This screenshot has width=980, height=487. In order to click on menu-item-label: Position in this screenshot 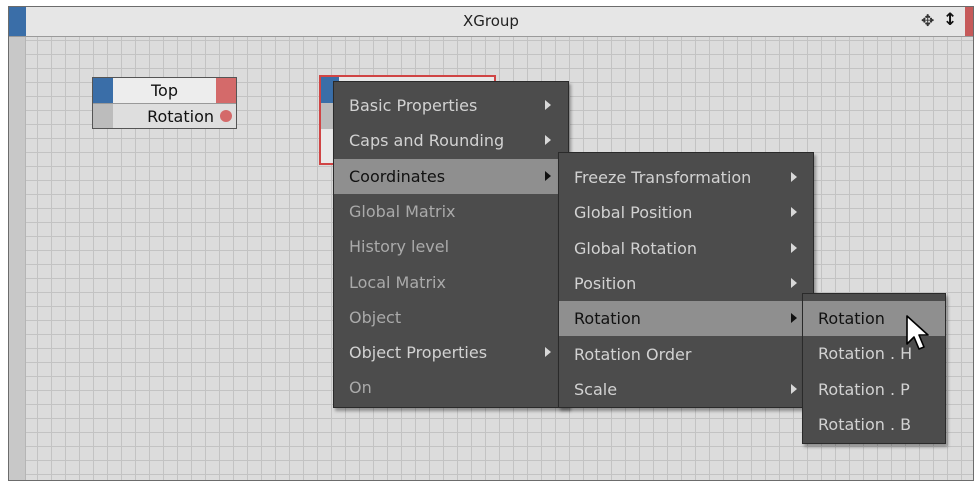, I will do `click(605, 283)`.